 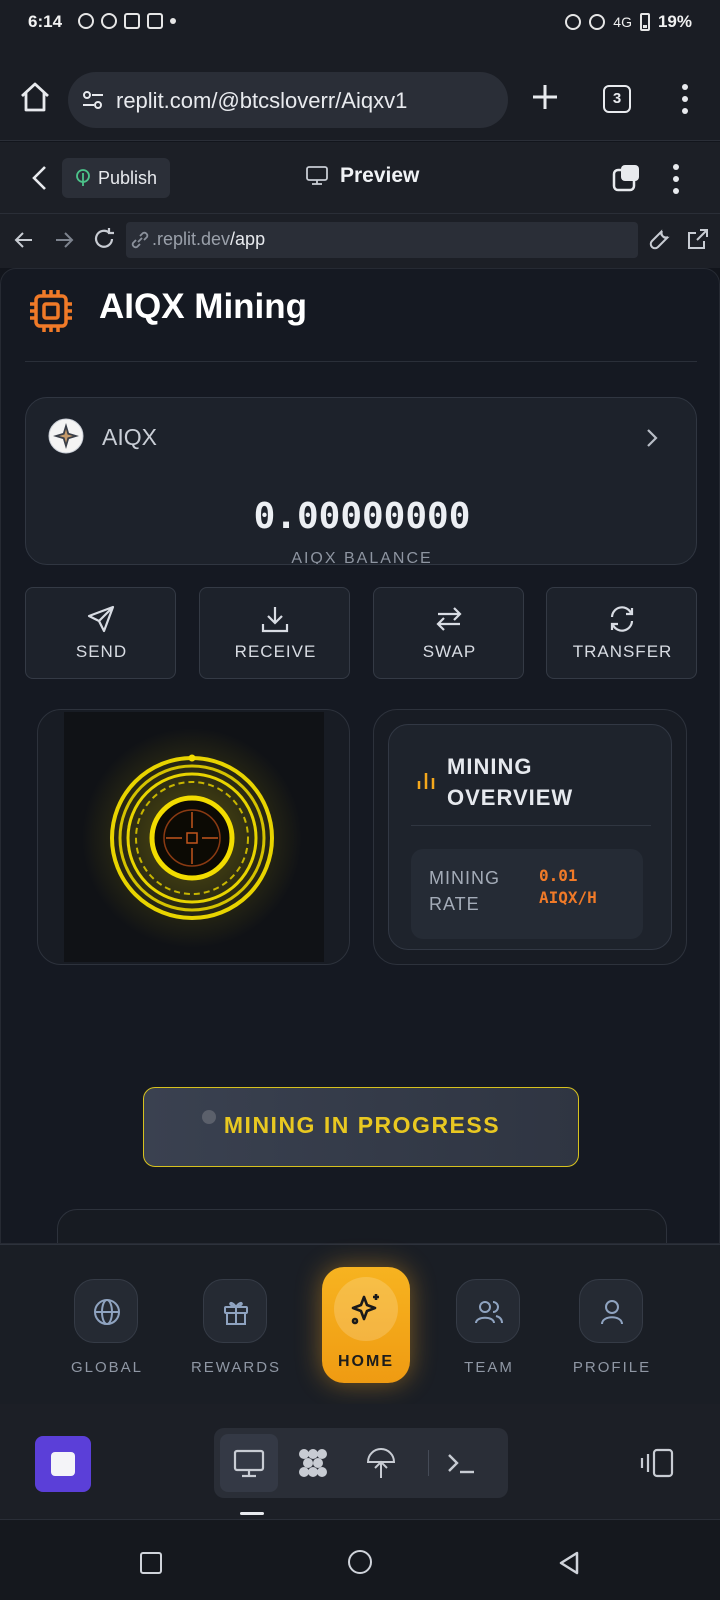 I want to click on network-label: 4G, so click(x=622, y=22).